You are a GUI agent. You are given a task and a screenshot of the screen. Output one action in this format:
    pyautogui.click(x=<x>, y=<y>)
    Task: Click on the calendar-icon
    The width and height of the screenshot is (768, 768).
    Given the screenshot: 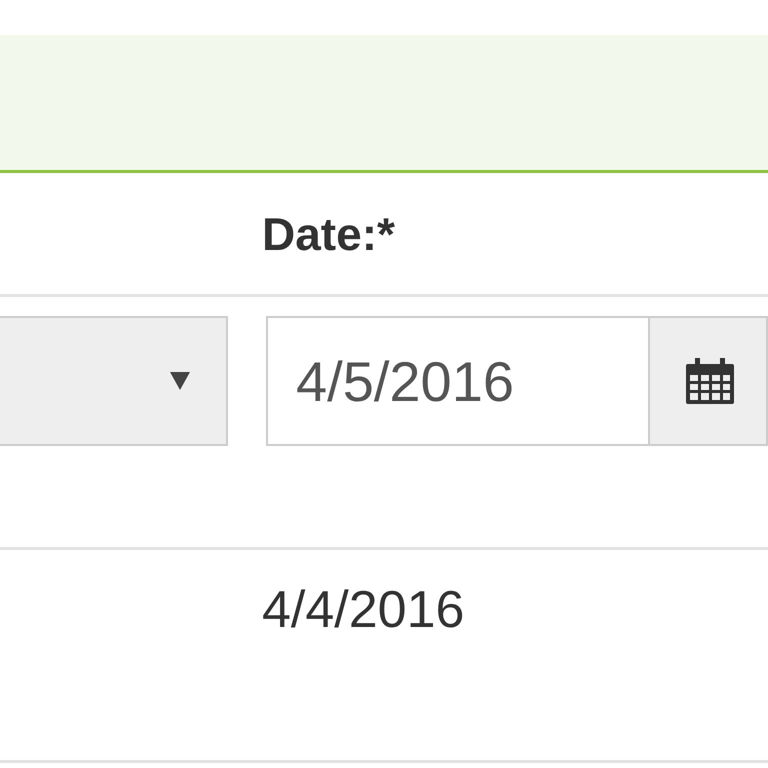 What is the action you would take?
    pyautogui.click(x=710, y=381)
    